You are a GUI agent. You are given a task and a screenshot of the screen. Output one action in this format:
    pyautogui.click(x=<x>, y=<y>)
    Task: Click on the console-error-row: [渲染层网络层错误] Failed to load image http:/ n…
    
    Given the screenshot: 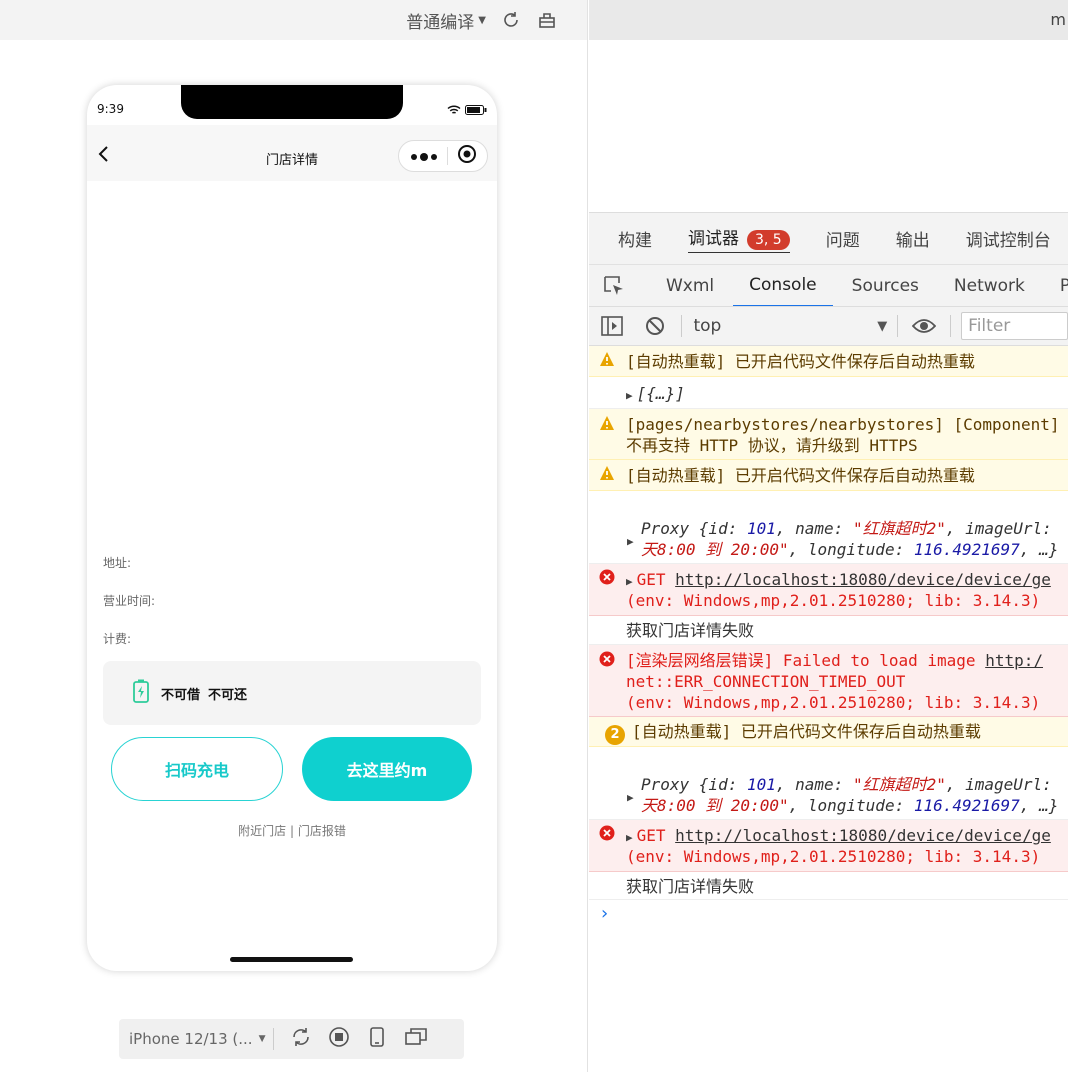 What is the action you would take?
    pyautogui.click(x=828, y=681)
    